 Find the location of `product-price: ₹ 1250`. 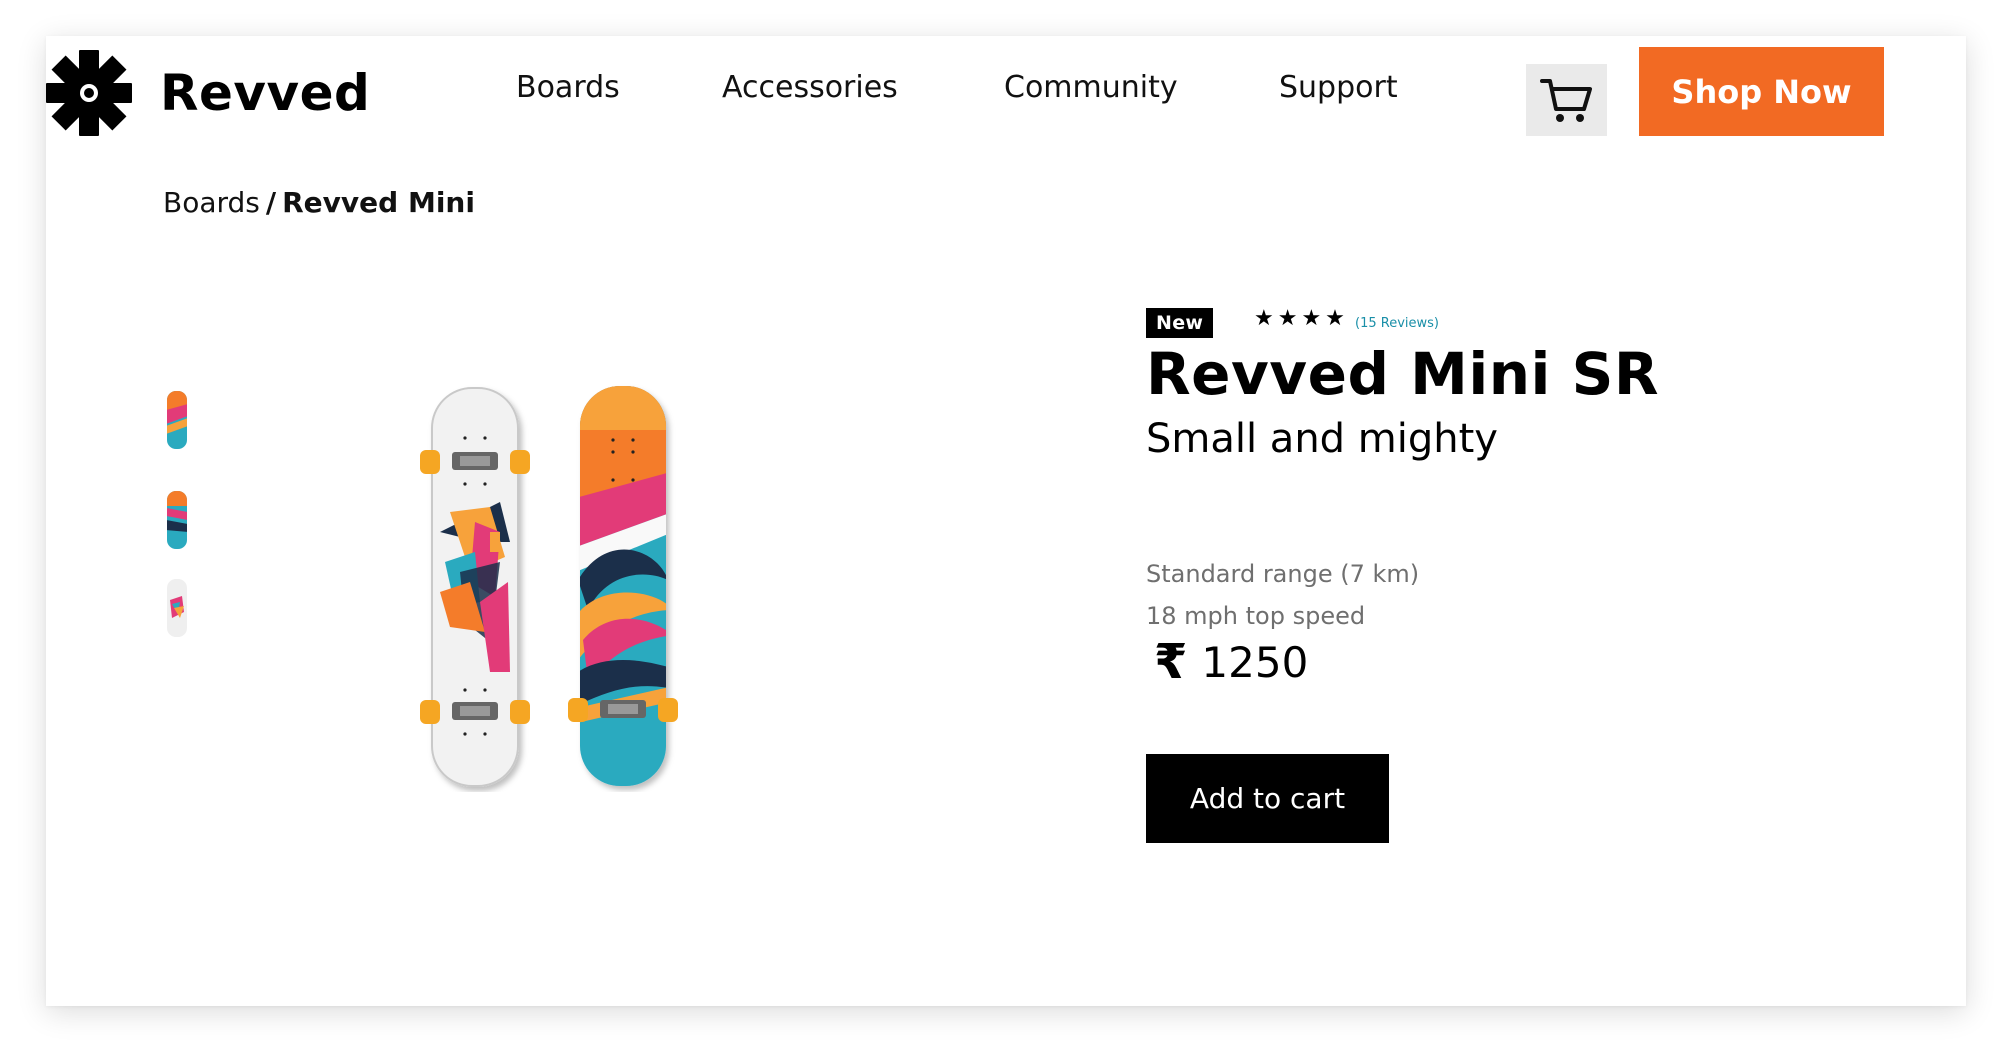

product-price: ₹ 1250 is located at coordinates (1231, 662).